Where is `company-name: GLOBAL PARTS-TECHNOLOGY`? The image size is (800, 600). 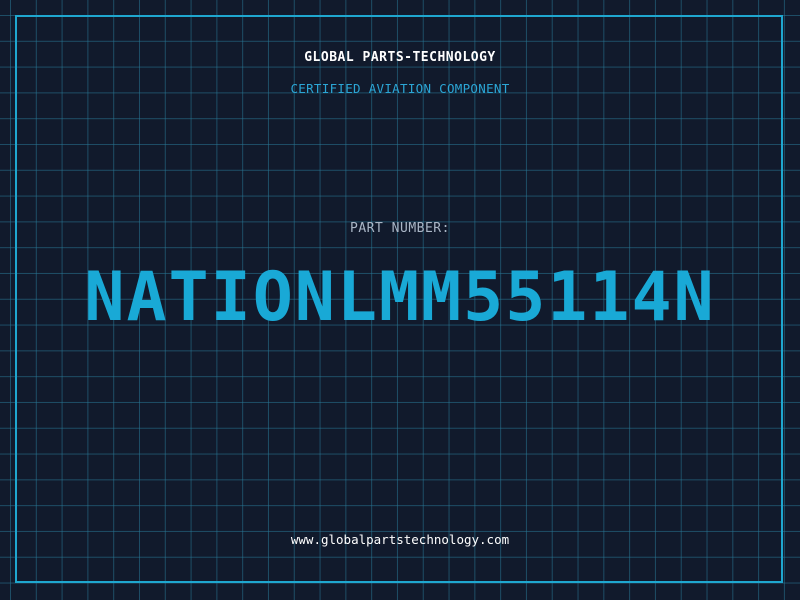 company-name: GLOBAL PARTS-TECHNOLOGY is located at coordinates (400, 57).